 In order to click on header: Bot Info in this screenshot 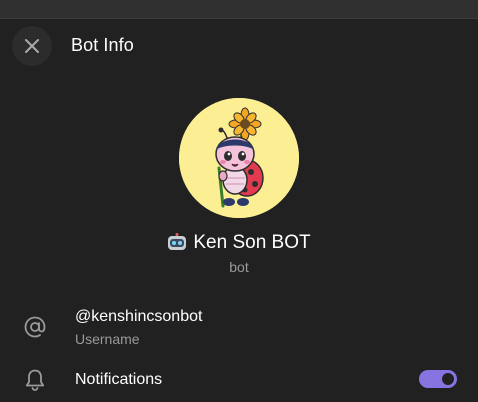, I will do `click(239, 46)`.